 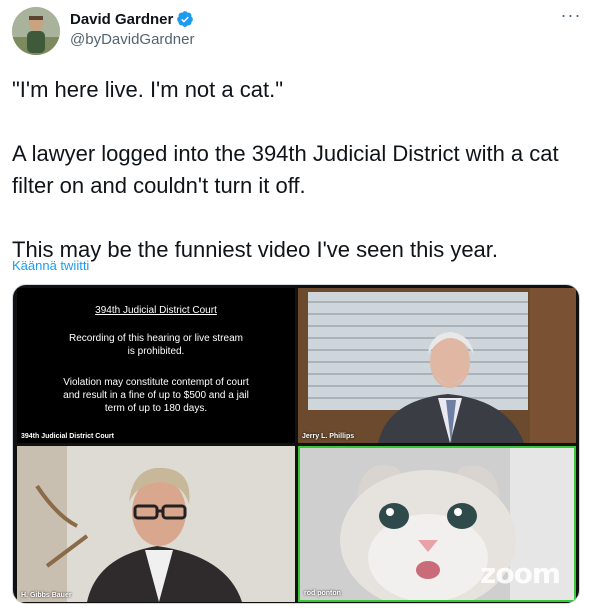 What do you see at coordinates (328, 436) in the screenshot?
I see `tile-name-label: Jerry L. Phillips` at bounding box center [328, 436].